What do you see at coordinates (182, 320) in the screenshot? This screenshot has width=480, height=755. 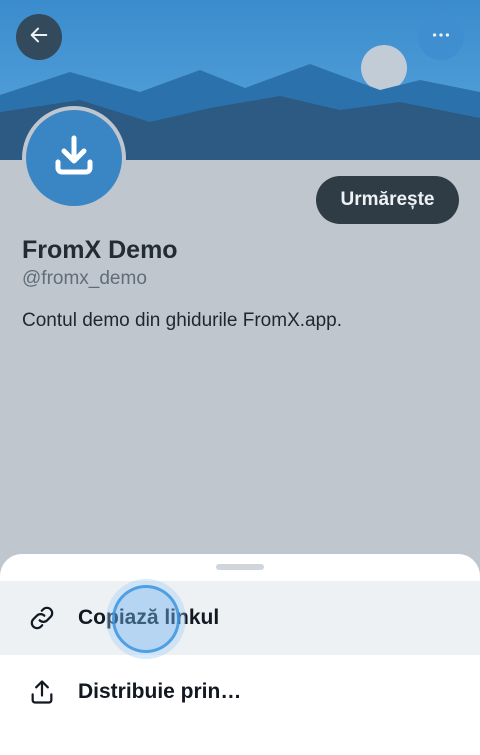 I see `profile-bio: Contul demo din ghidurile FromX.app.` at bounding box center [182, 320].